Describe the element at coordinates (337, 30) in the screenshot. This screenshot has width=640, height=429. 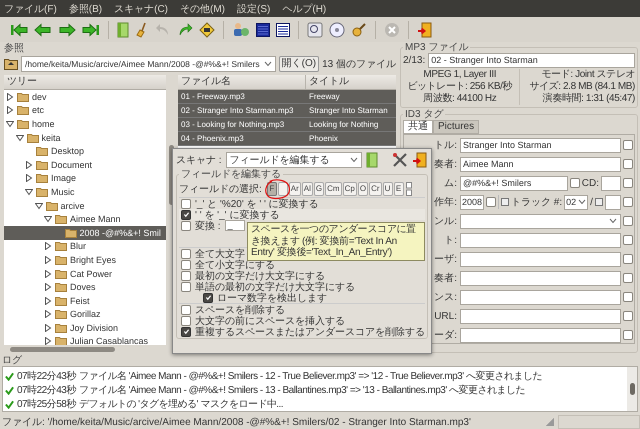
I see `disc-icon` at that location.